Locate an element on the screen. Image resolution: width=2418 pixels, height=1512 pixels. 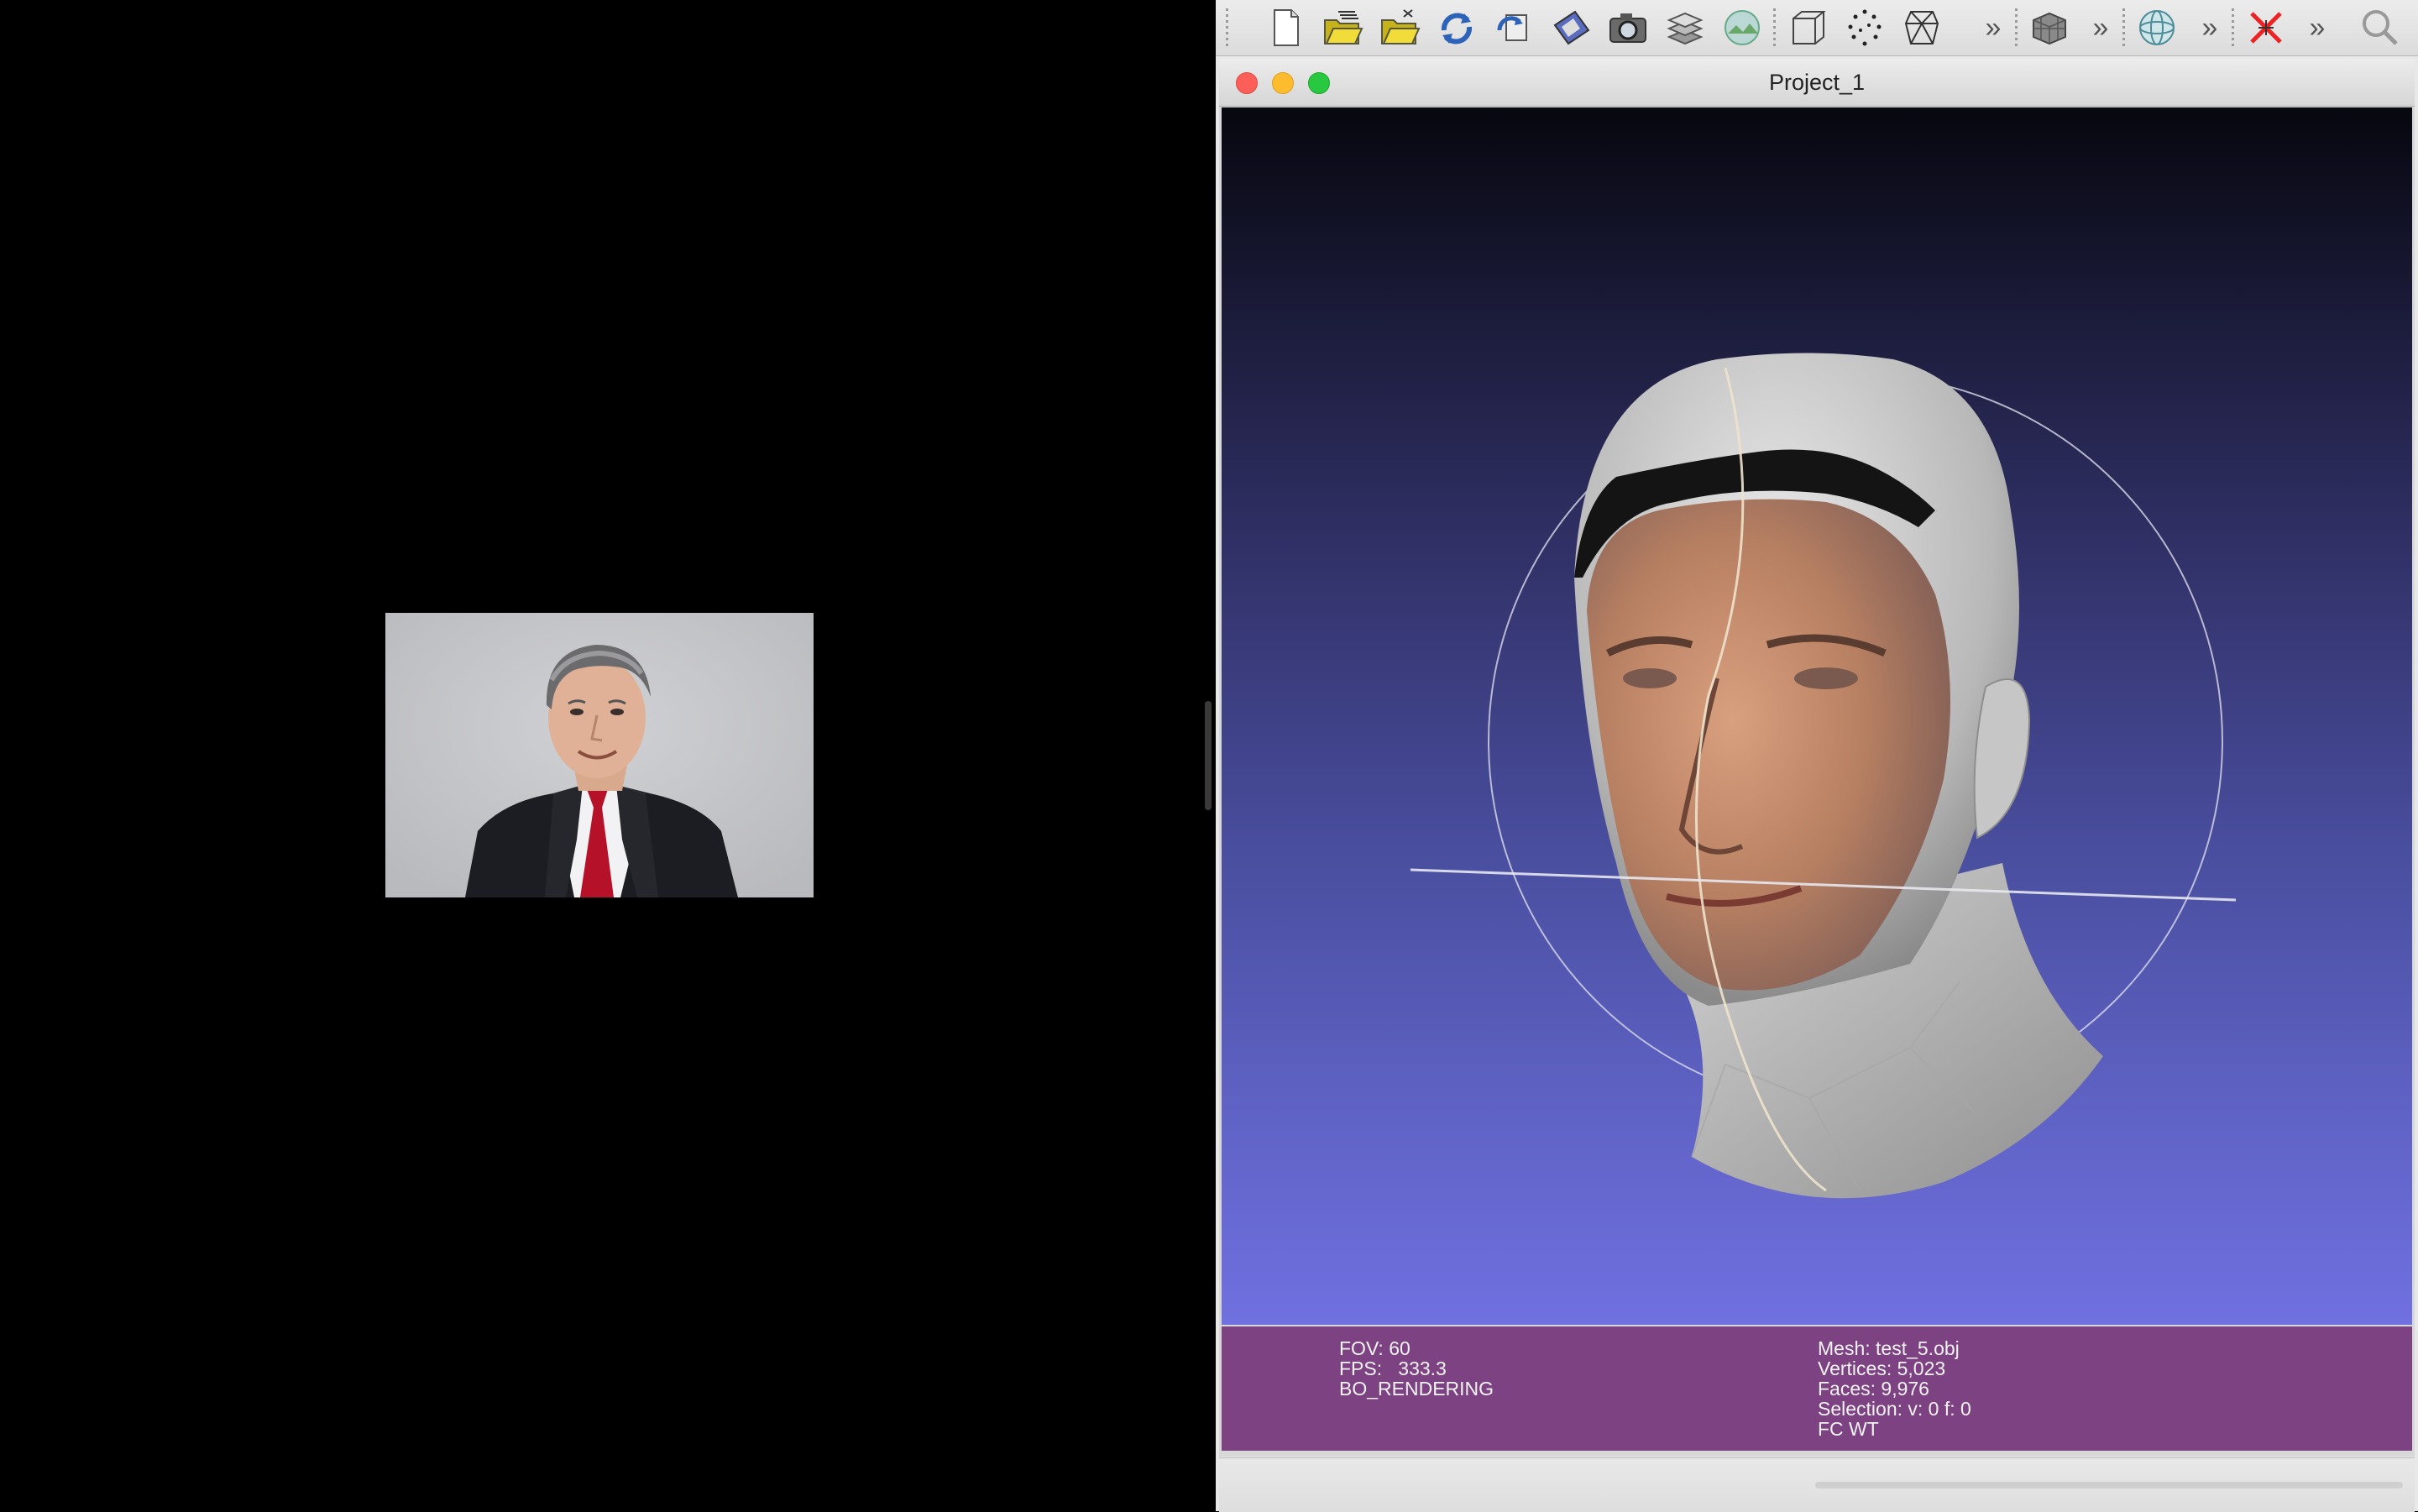
wireframe-render-icon is located at coordinates (1921, 28).